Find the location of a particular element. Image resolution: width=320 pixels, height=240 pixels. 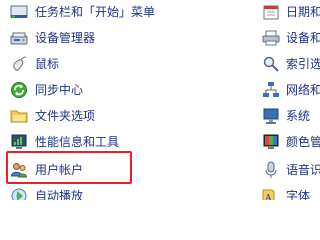

performance-icon is located at coordinates (19, 142).